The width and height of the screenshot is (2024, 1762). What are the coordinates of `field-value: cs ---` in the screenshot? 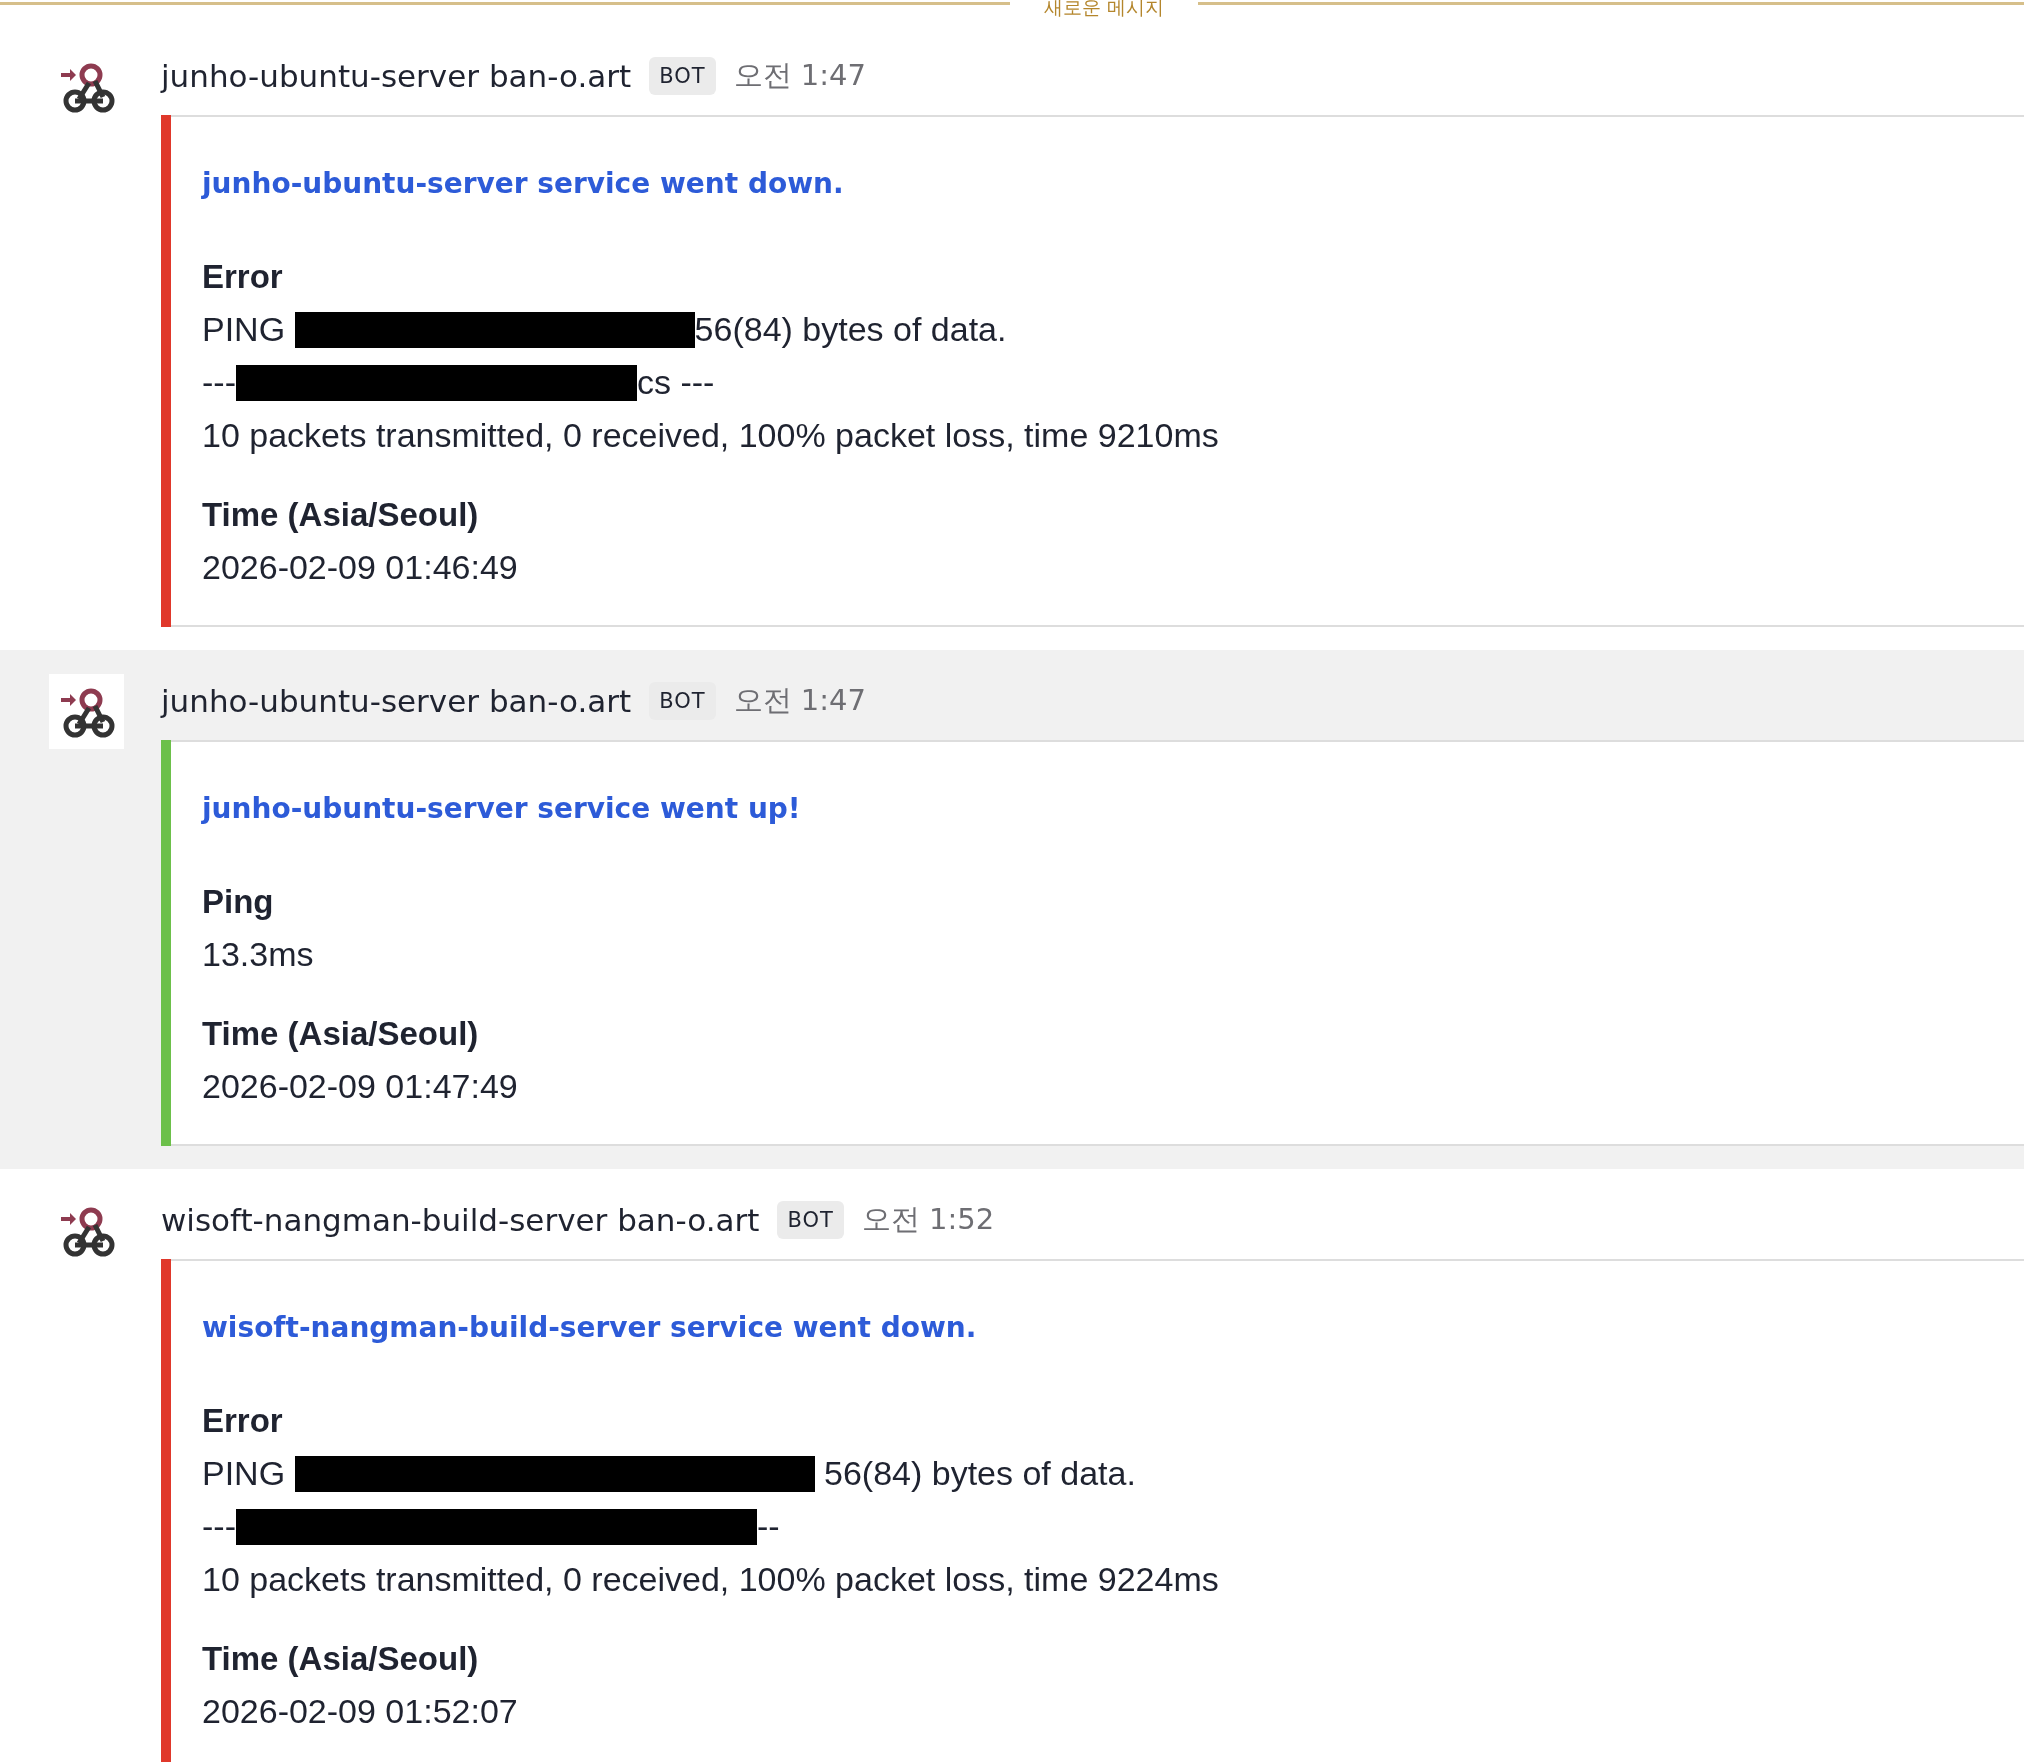 It's located at (675, 382).